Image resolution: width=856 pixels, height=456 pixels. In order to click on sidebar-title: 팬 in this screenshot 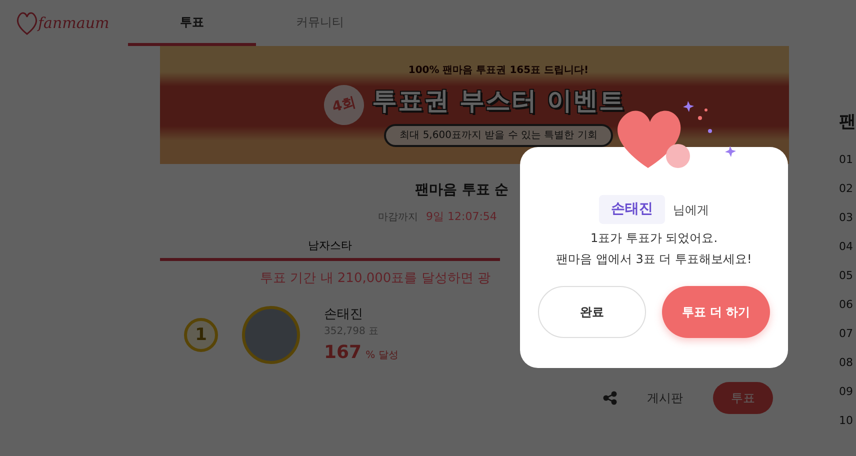, I will do `click(847, 122)`.